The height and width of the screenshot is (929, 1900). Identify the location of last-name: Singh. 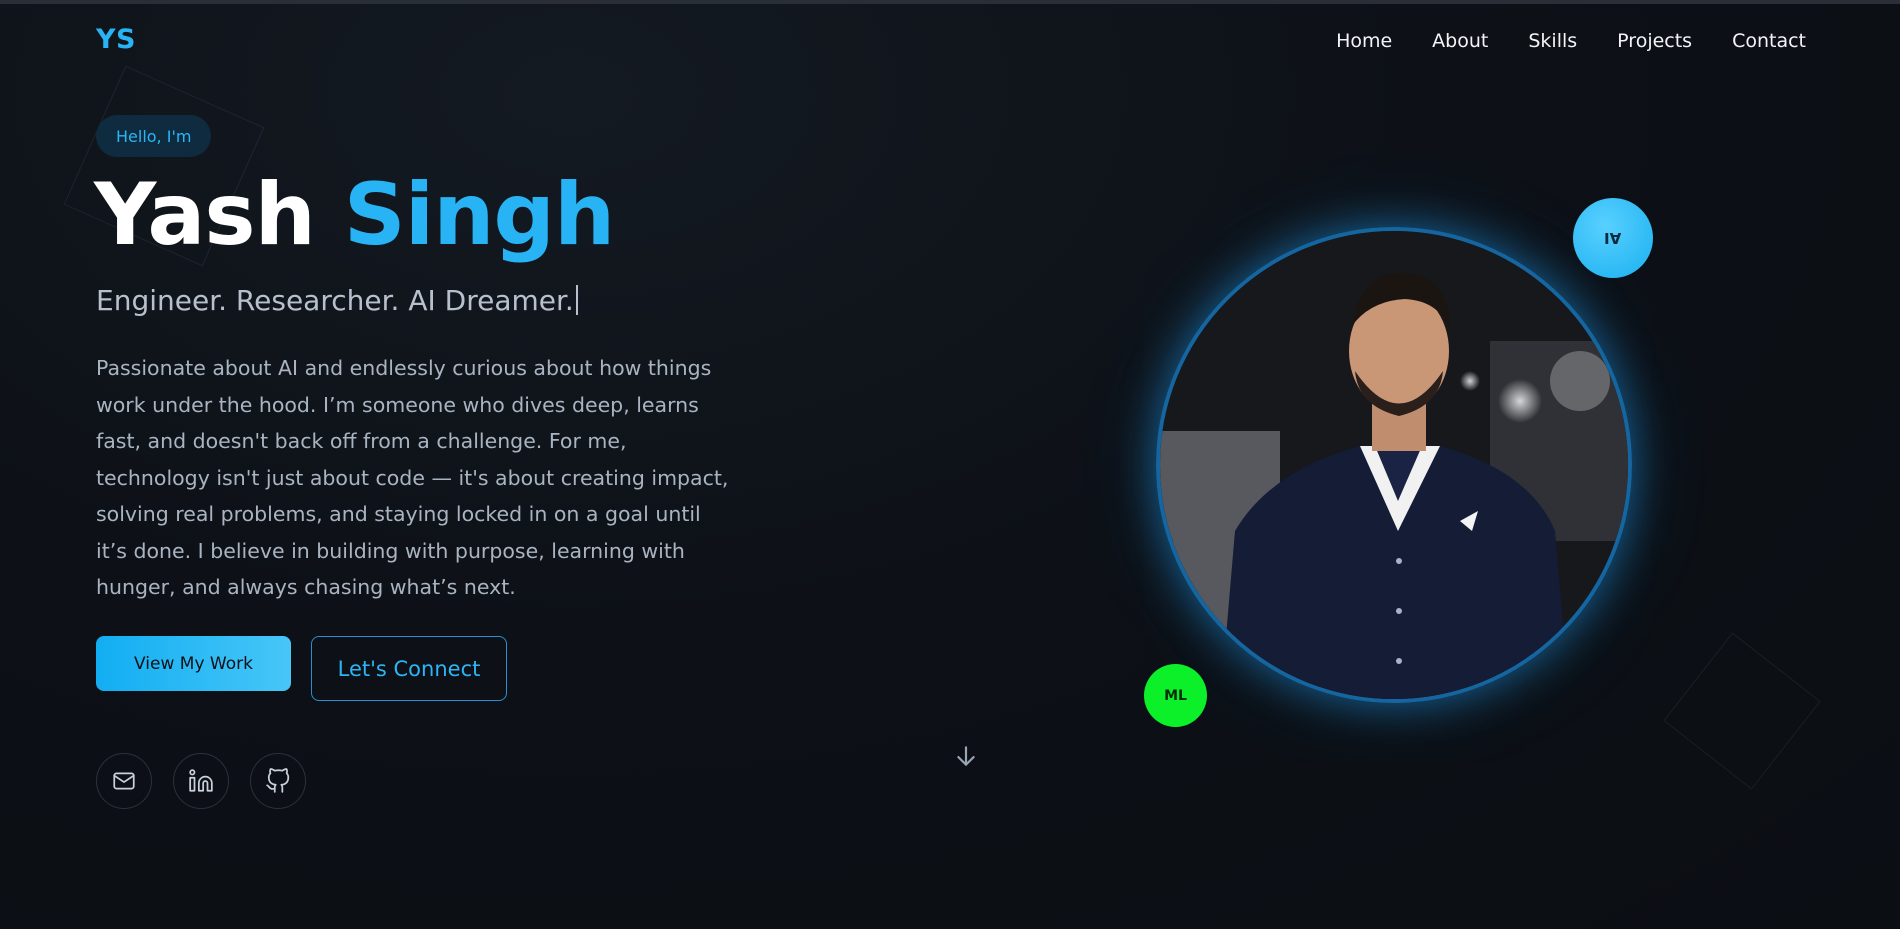
(479, 215).